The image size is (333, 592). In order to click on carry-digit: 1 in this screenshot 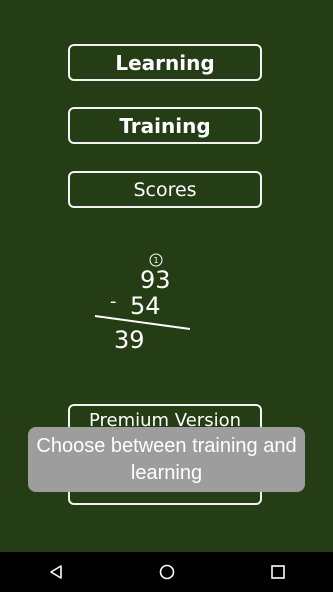, I will do `click(155, 260)`.